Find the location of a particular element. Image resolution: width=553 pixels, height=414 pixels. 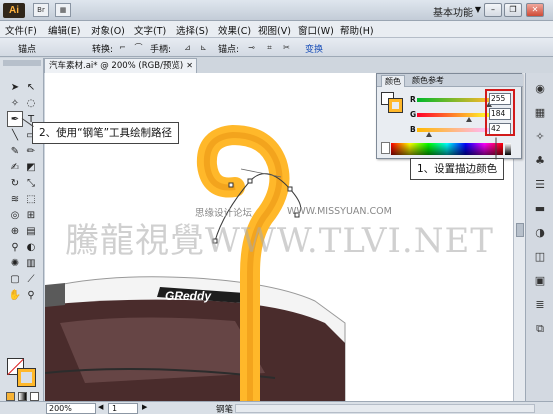

tab-color: 颜色 is located at coordinates (393, 81).